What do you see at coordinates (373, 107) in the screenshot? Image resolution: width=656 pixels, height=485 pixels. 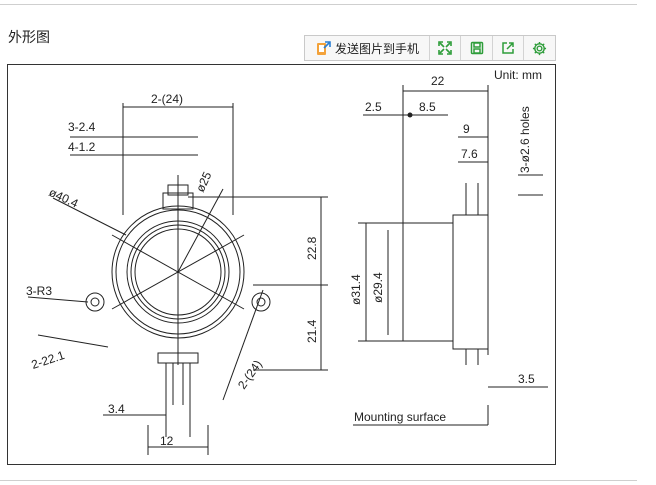 I see `dim-2.5: 2.5` at bounding box center [373, 107].